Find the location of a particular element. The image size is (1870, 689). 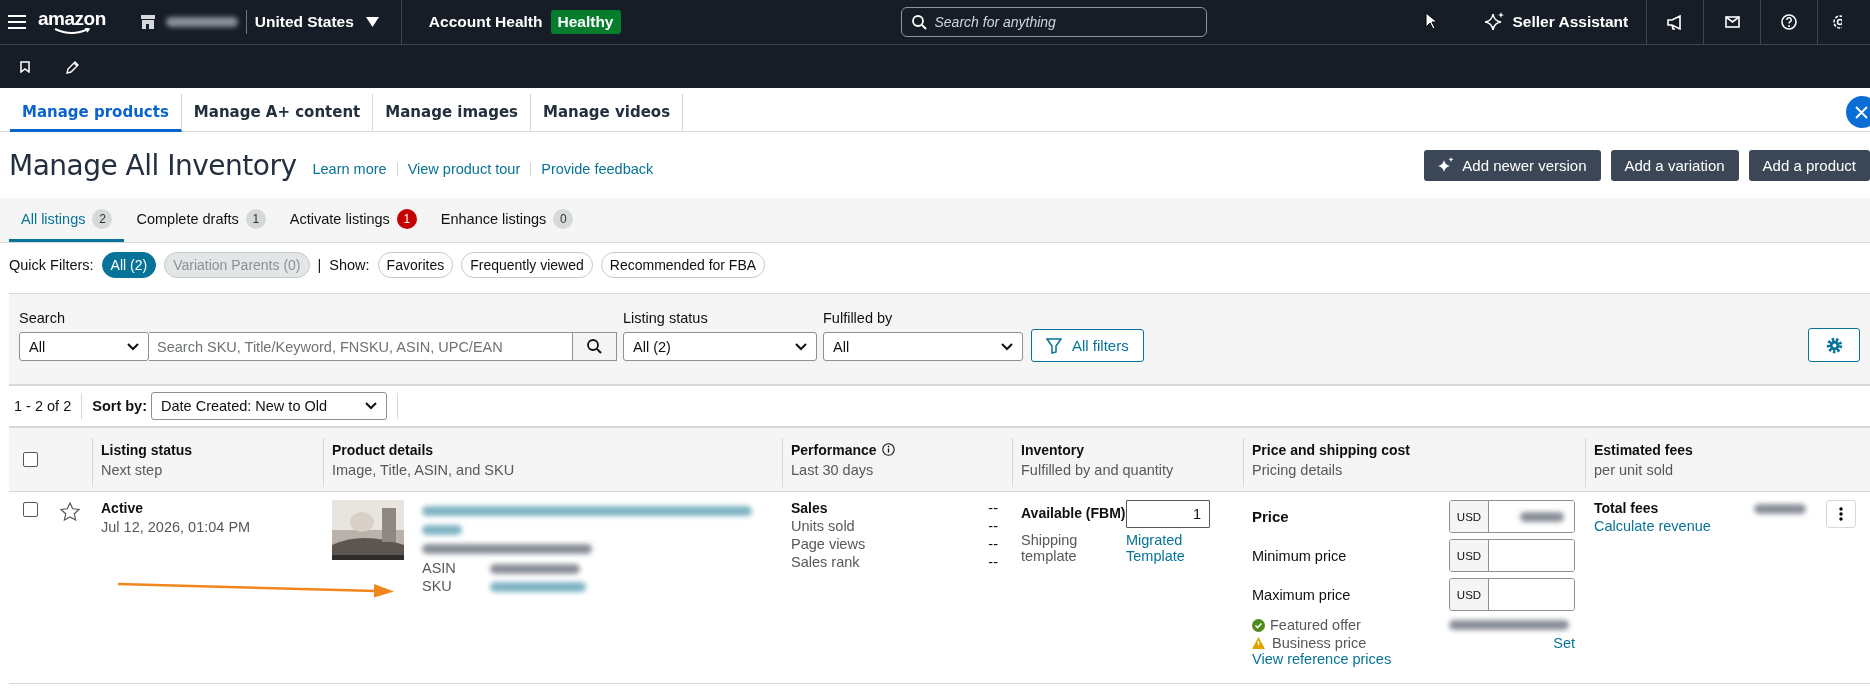

column-subtitle: Fulfilled by and quantity is located at coordinates (1098, 469).